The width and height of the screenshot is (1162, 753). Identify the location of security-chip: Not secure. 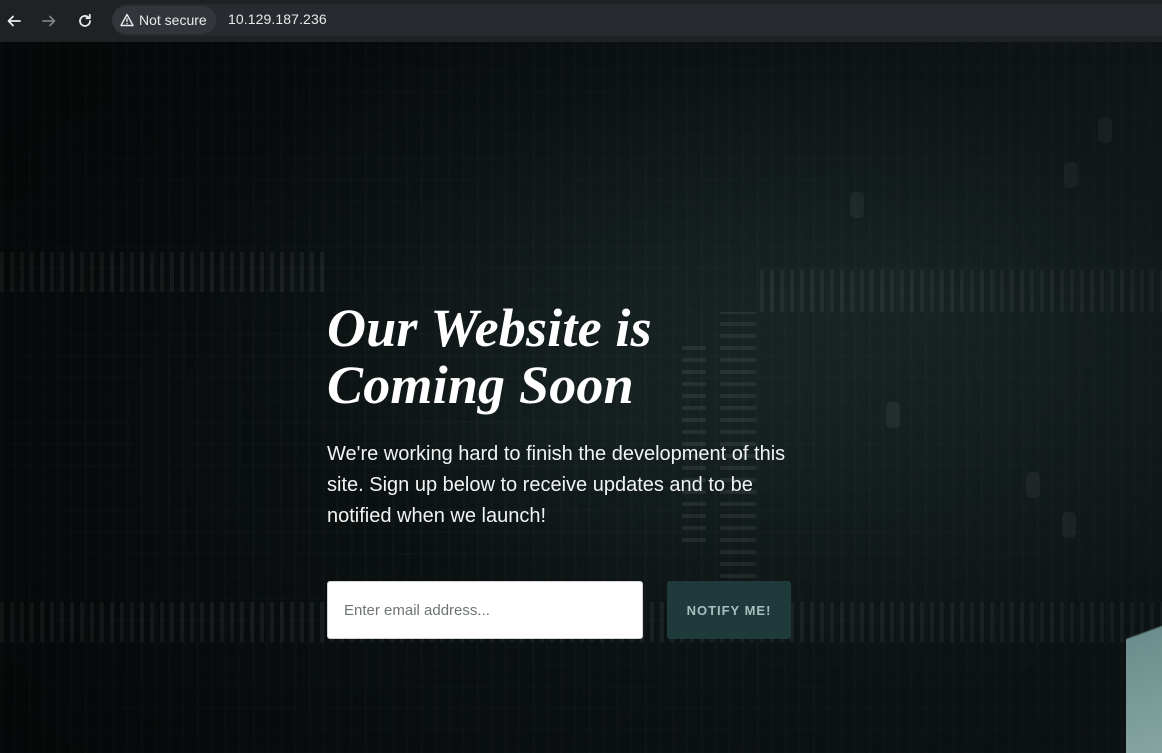
(164, 20).